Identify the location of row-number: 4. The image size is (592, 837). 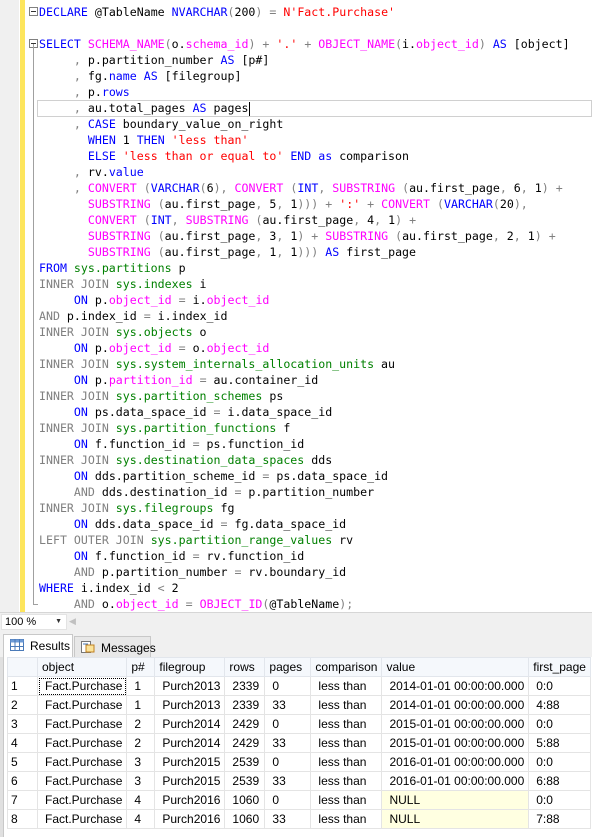
(22, 743).